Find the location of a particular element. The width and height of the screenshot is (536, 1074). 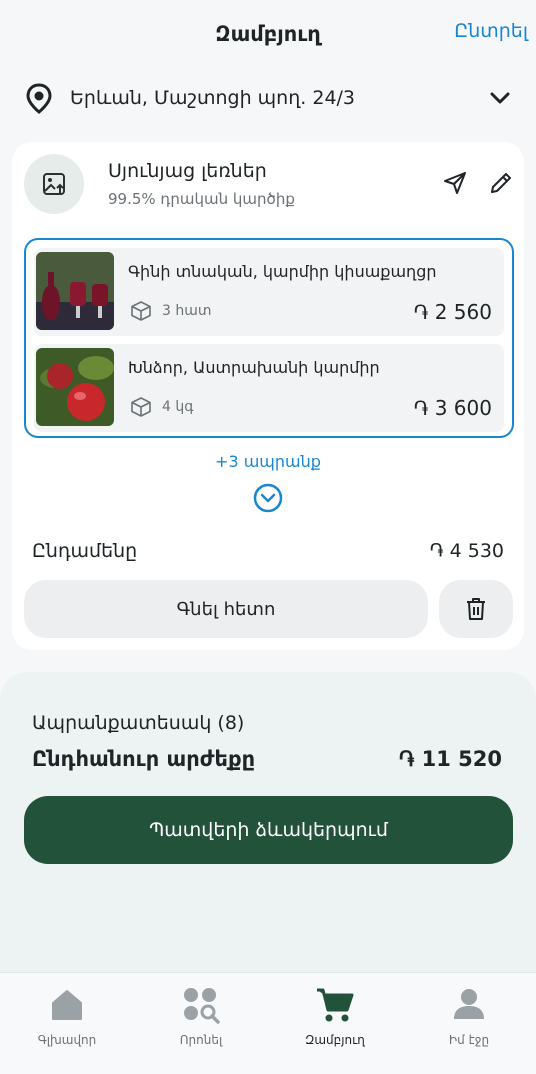

store-rating: 99.5% դրական կարծիք is located at coordinates (201, 199).